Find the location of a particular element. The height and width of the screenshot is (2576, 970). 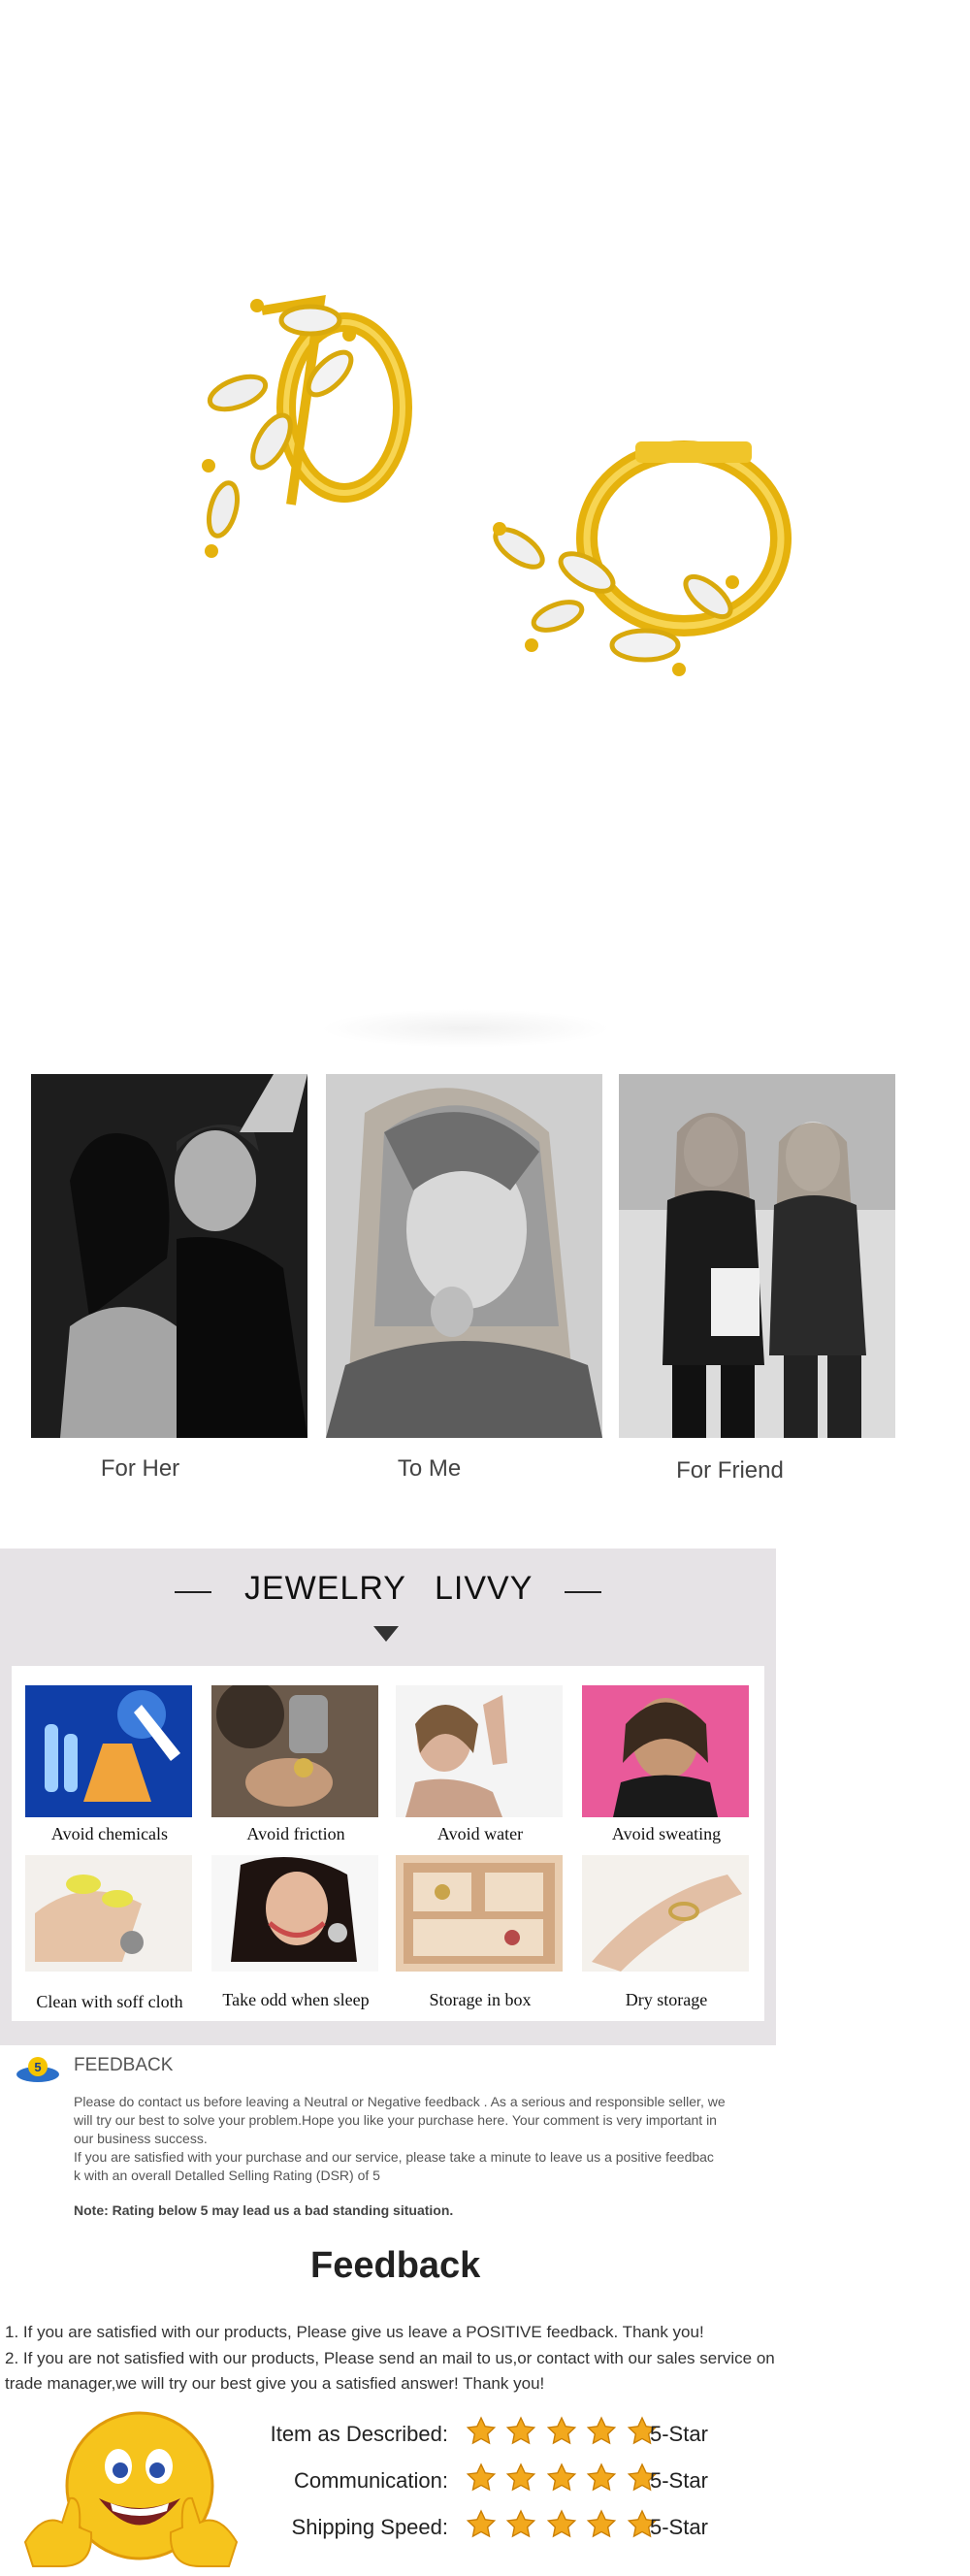

water-photo is located at coordinates (479, 1751).